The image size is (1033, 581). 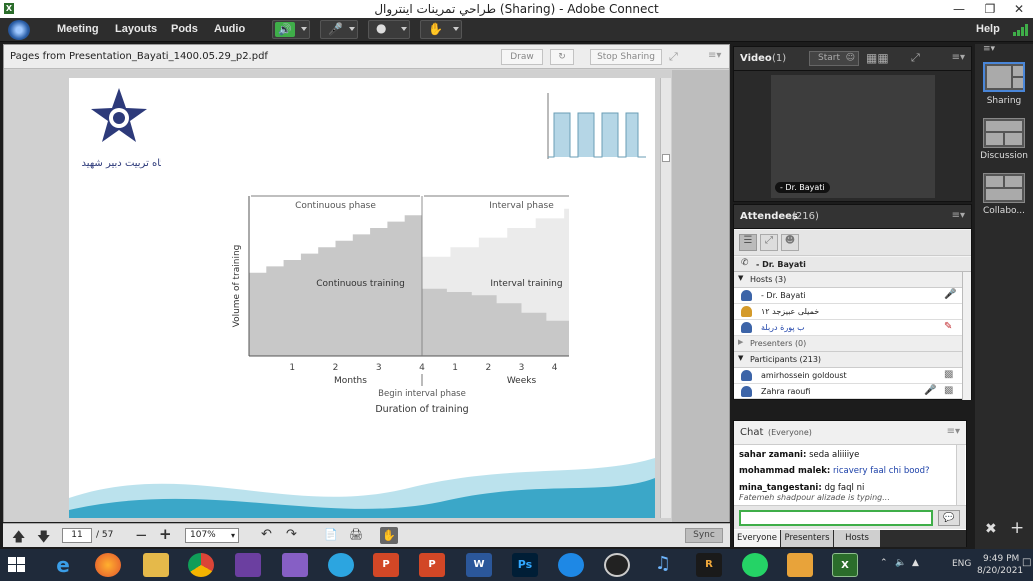 I want to click on list-view-icon: ☰, so click(x=748, y=242).